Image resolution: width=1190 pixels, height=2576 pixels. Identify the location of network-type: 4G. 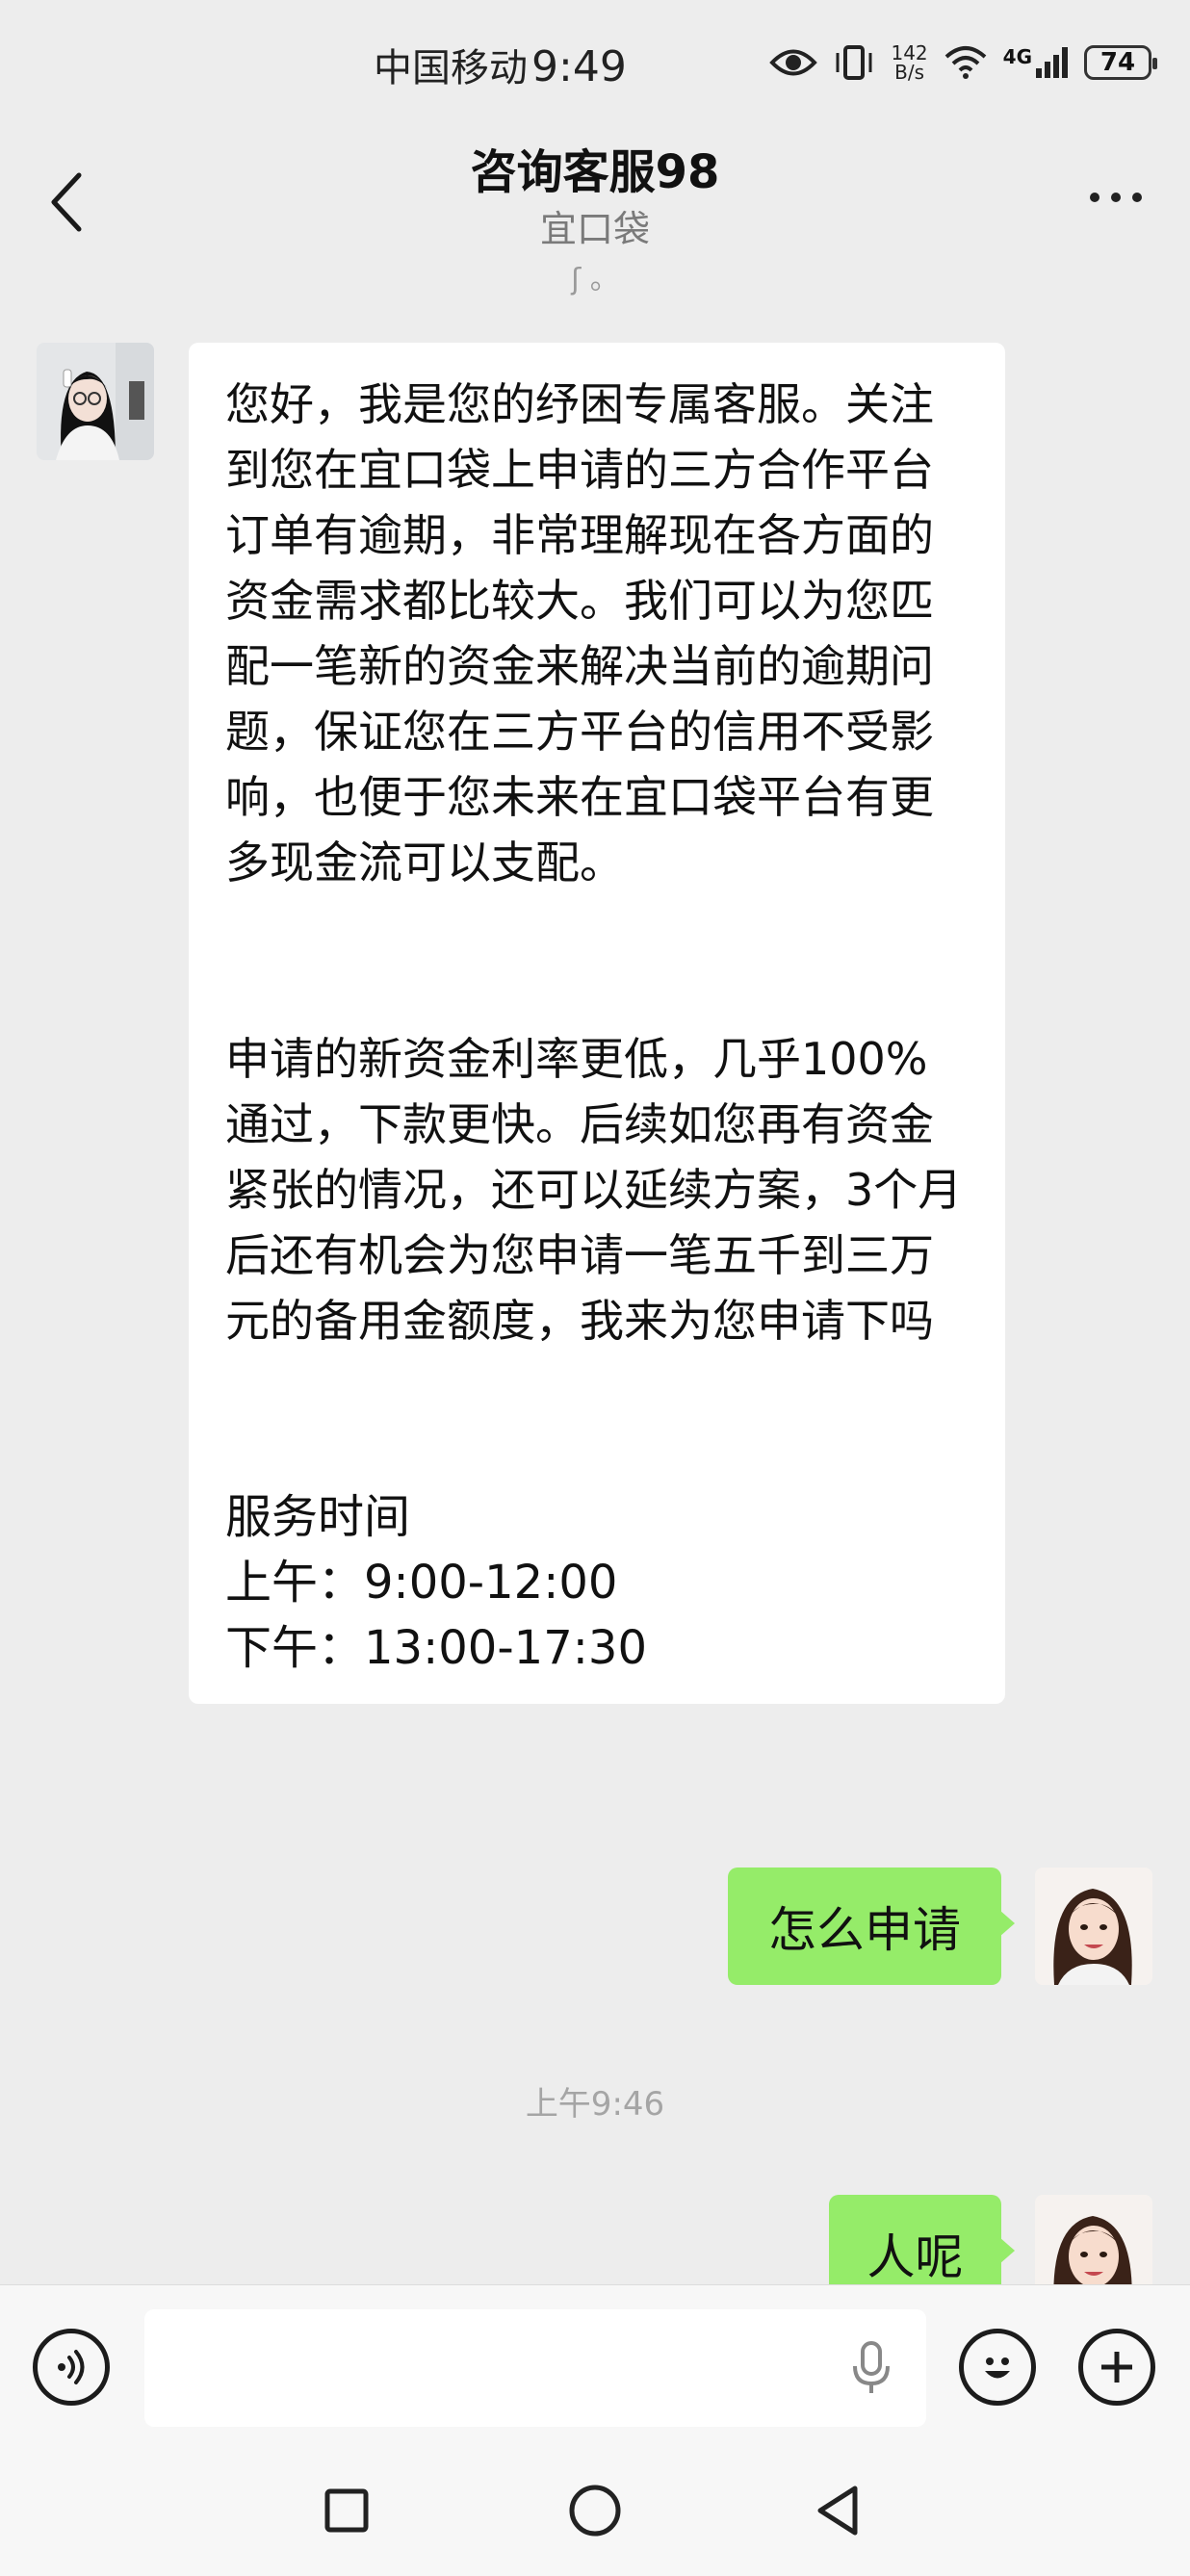
(1017, 57).